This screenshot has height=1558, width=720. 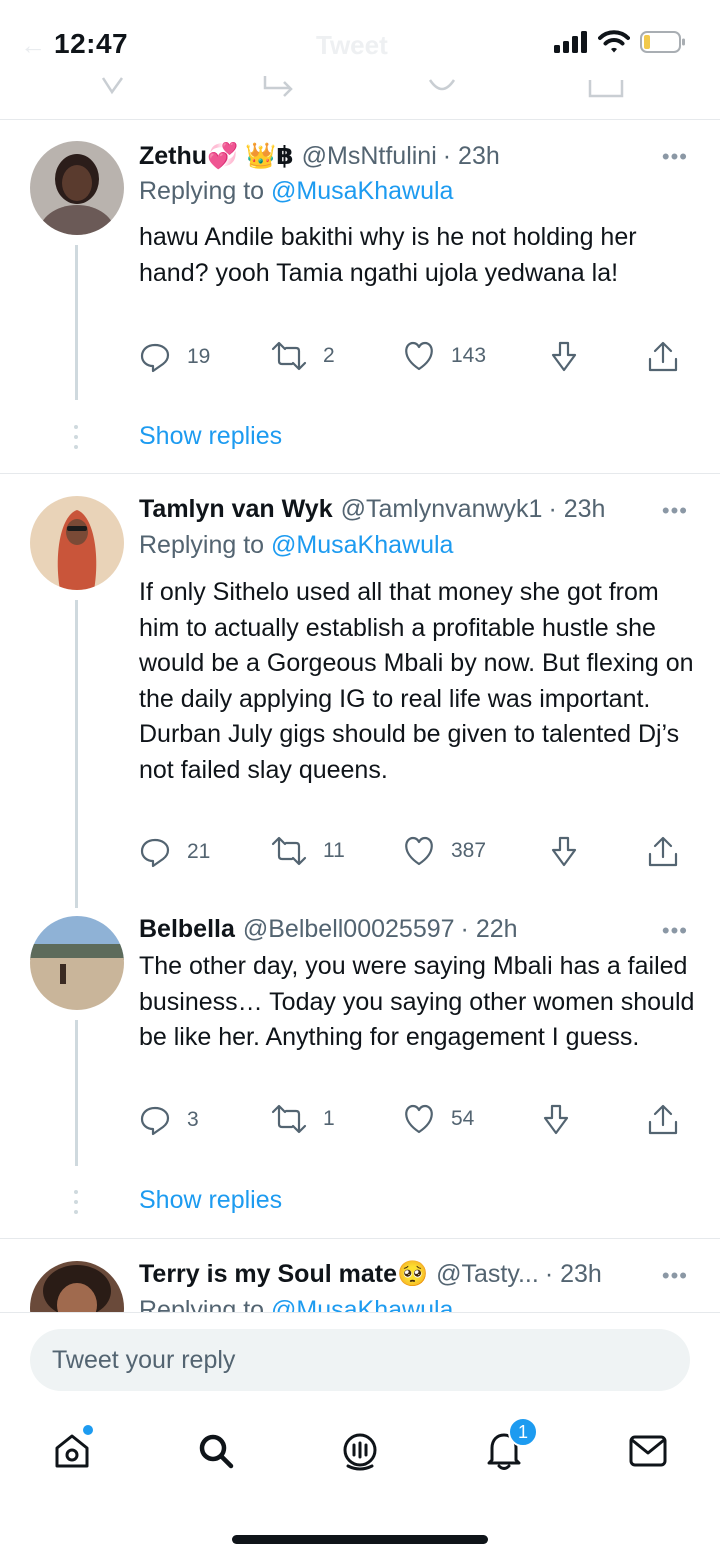 I want to click on retweet-button: 11, so click(x=308, y=851).